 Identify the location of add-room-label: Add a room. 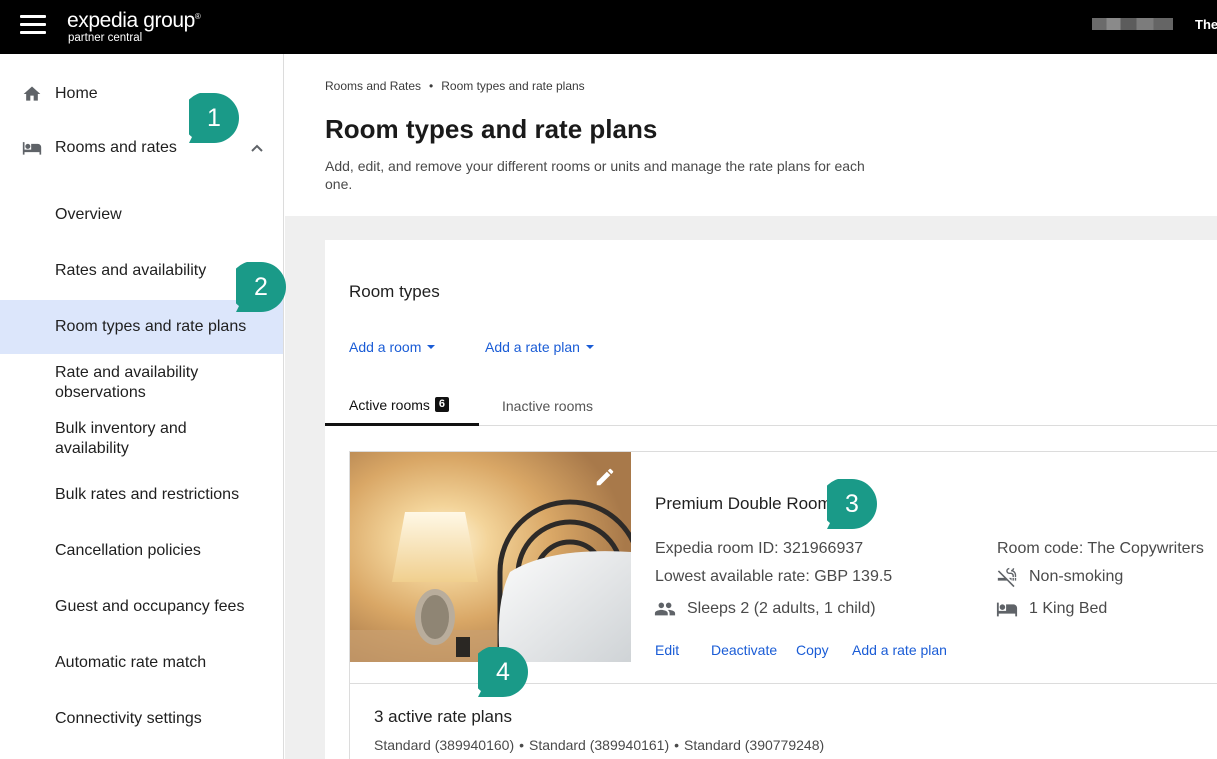
(385, 347).